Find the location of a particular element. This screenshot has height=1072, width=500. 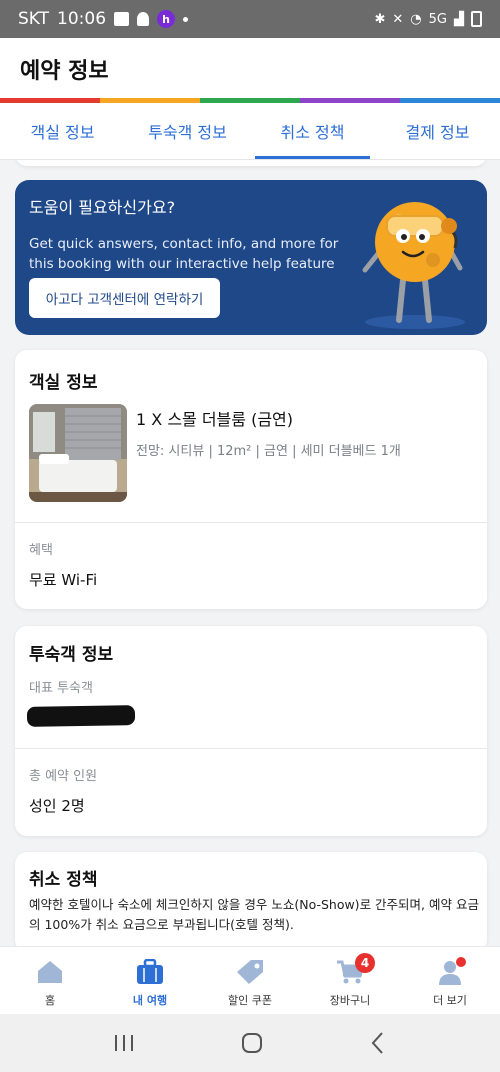

bottom-navigation: 홈 내 여행 할인 쿠폰 4 장바구니 더 보기 is located at coordinates (250, 980).